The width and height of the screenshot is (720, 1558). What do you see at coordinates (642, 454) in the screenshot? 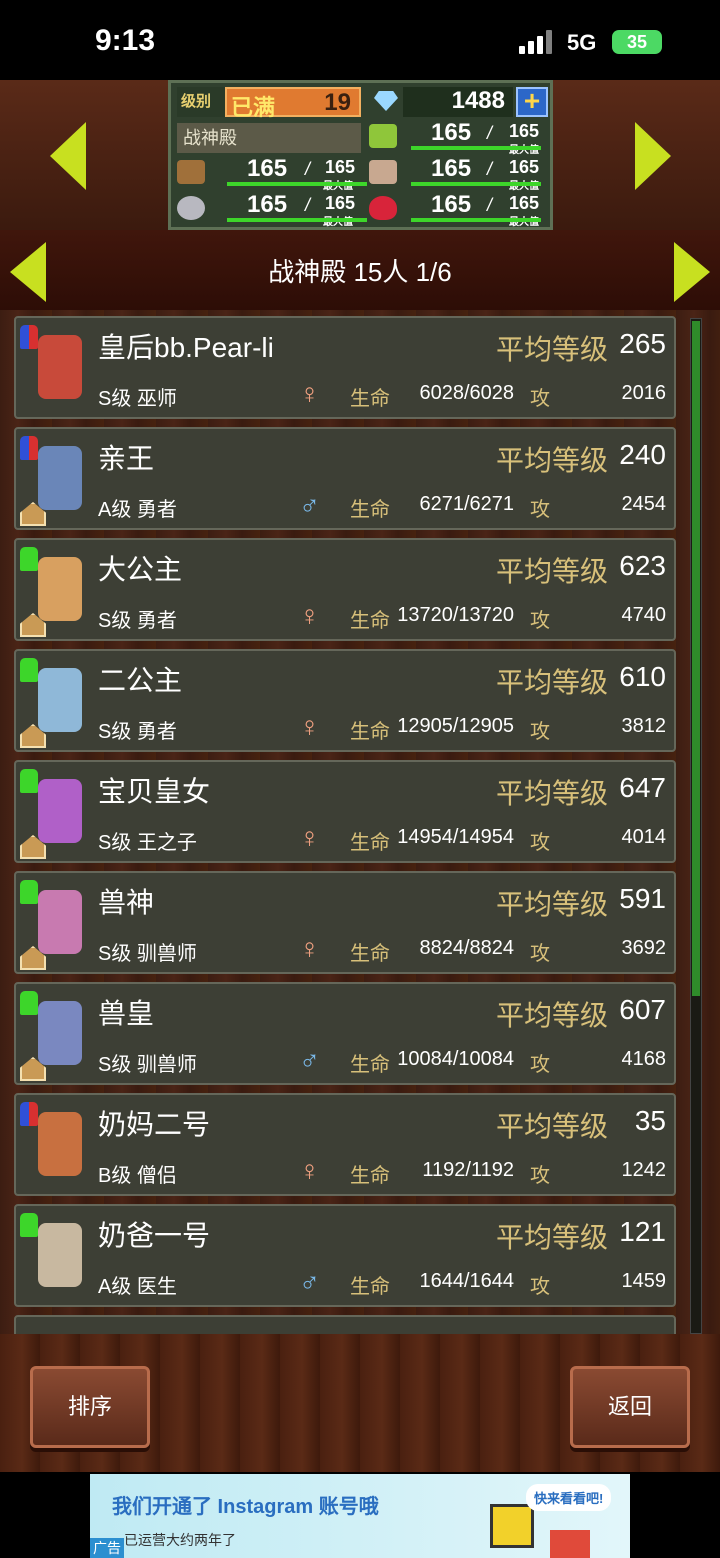
I see `avg-level-value: 240` at bounding box center [642, 454].